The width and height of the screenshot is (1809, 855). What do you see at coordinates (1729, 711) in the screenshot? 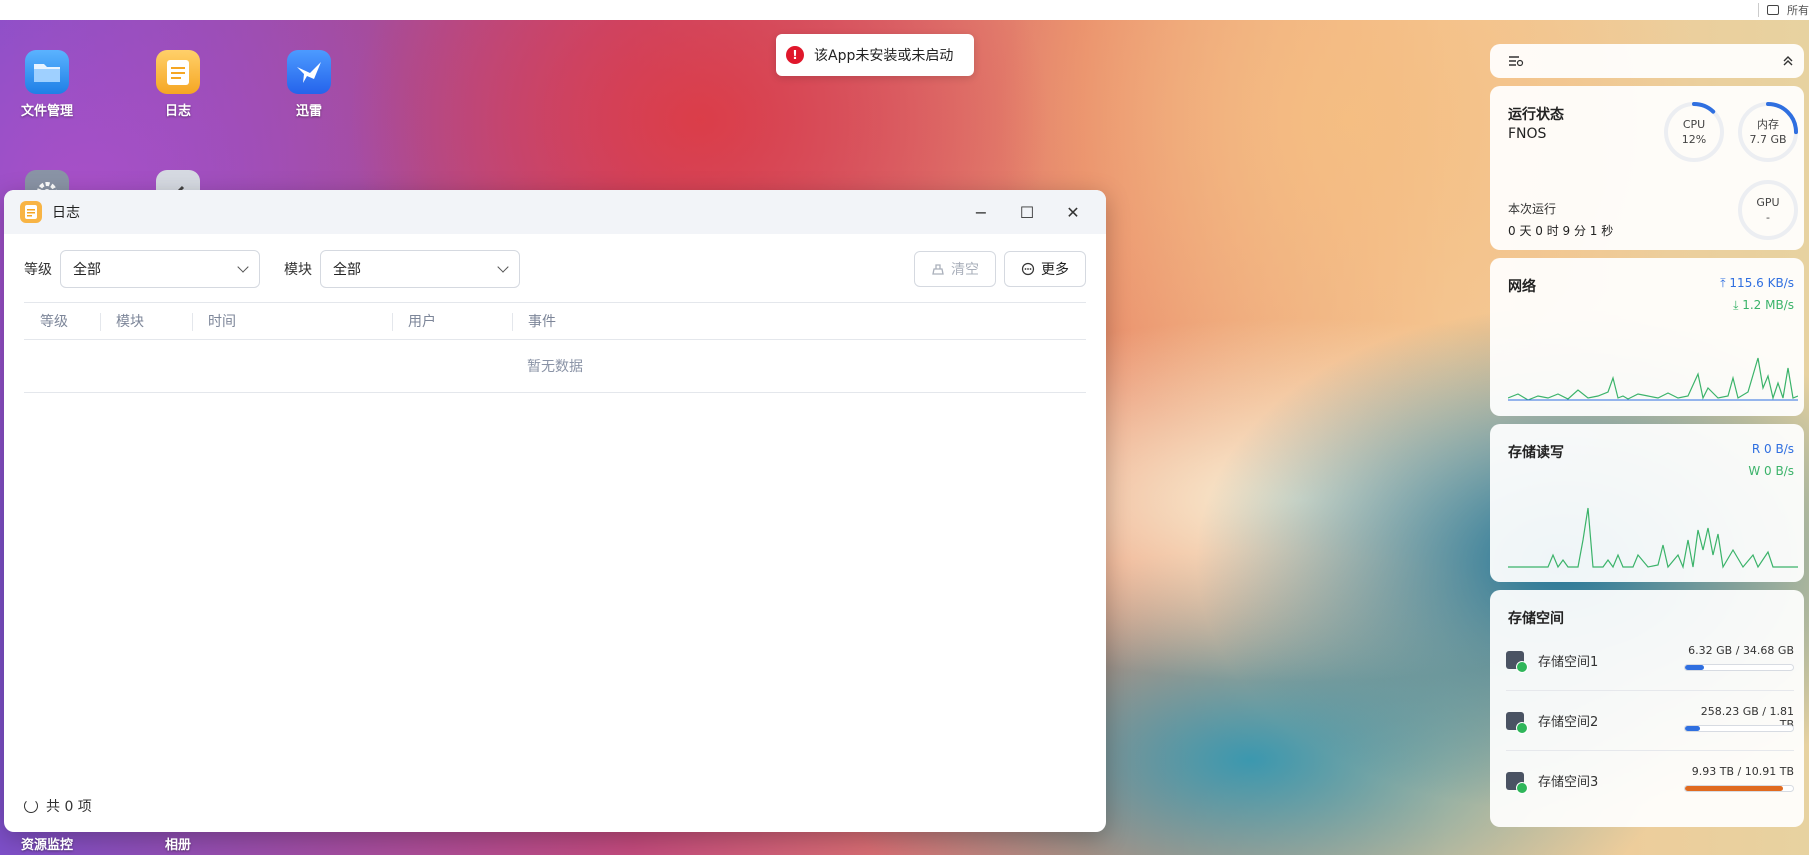
I see `storage-used: 258.23 GB` at bounding box center [1729, 711].